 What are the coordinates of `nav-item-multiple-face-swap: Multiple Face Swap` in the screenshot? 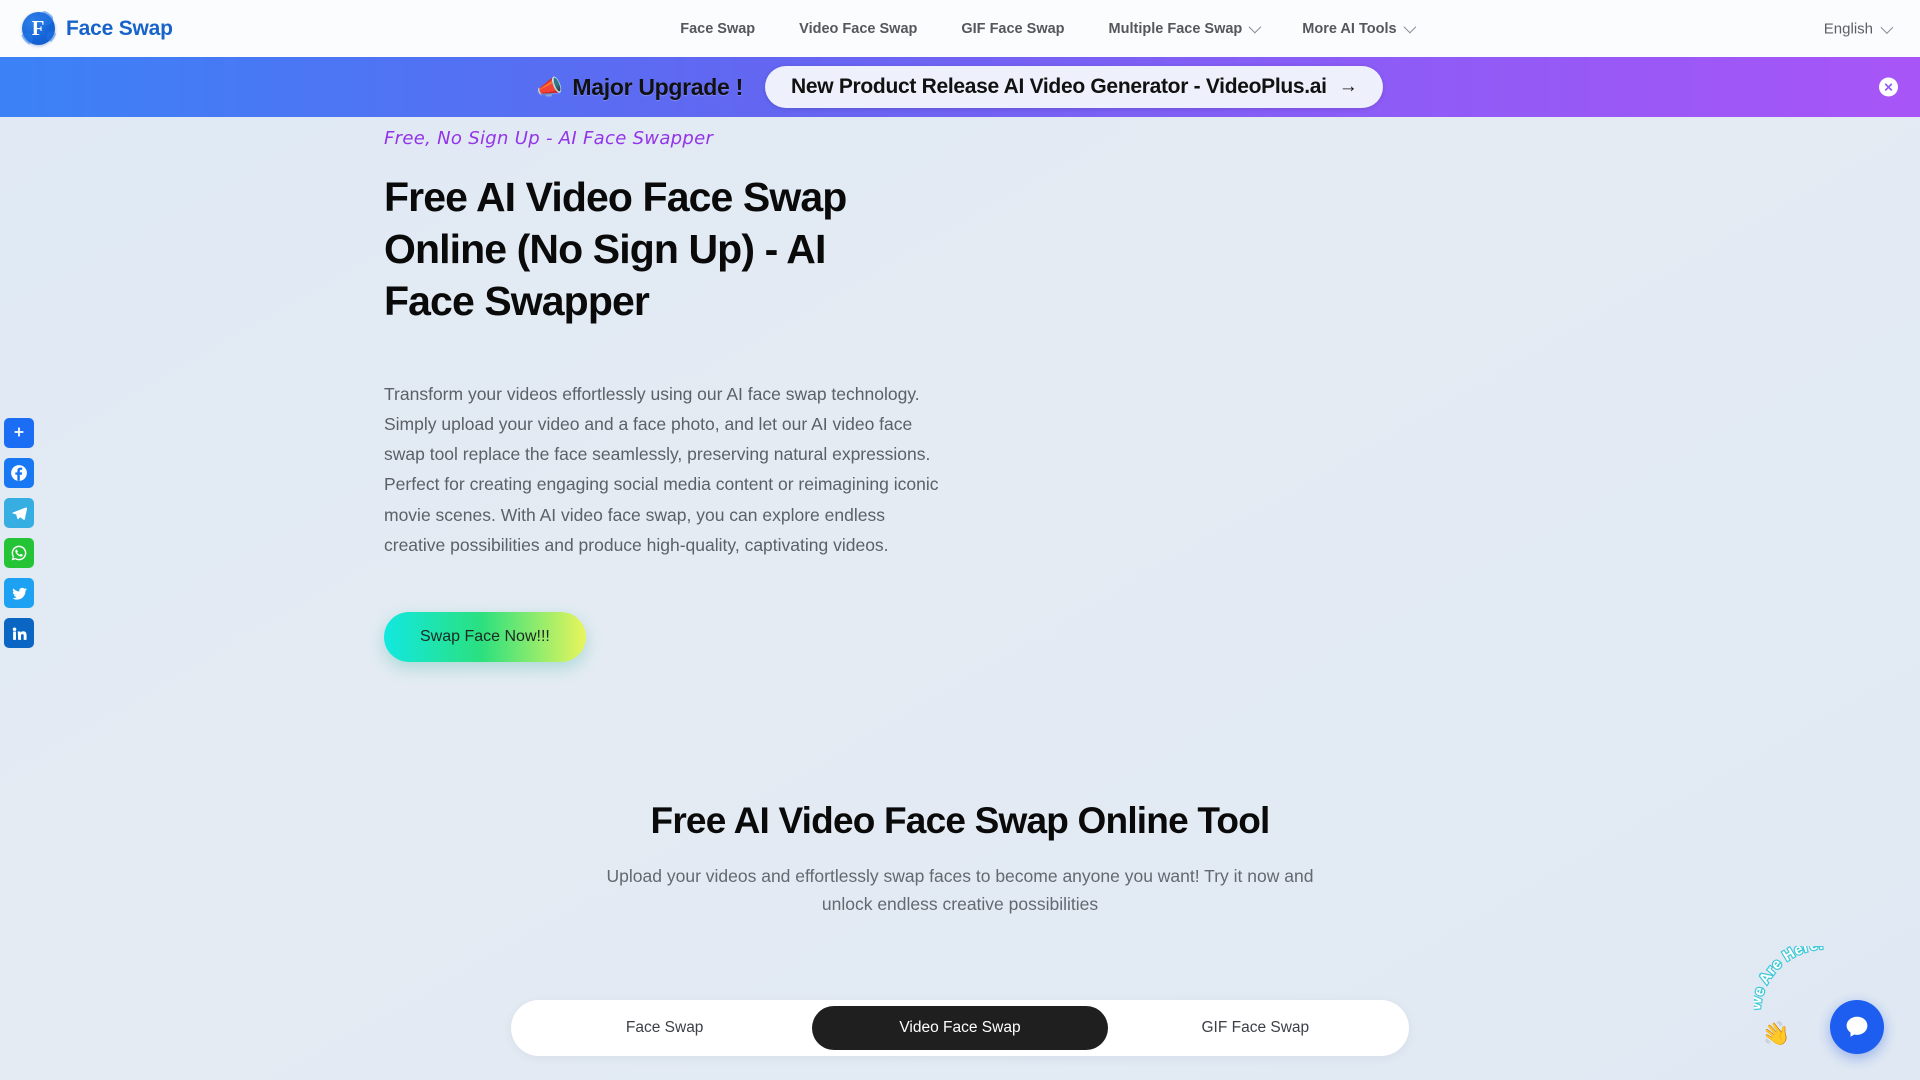 It's located at (1184, 29).